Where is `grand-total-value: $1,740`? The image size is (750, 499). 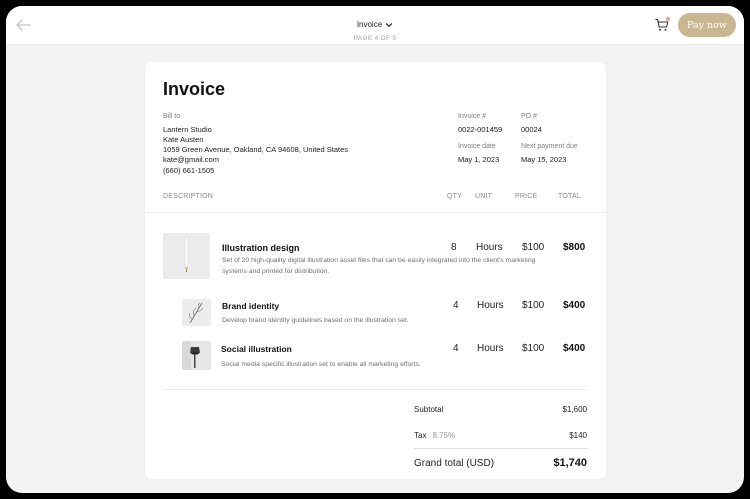 grand-total-value: $1,740 is located at coordinates (570, 463).